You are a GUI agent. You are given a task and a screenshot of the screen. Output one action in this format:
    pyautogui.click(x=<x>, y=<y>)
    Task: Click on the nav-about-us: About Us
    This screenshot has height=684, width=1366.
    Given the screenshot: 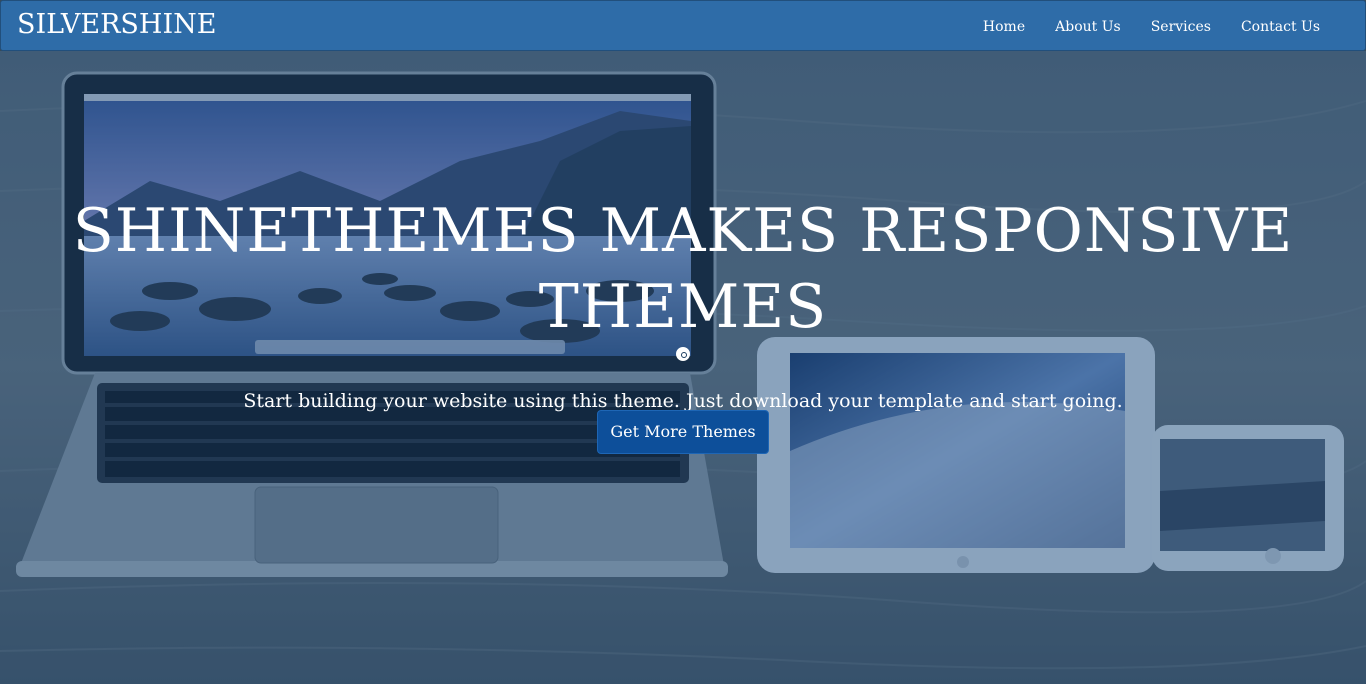 What is the action you would take?
    pyautogui.click(x=1088, y=27)
    